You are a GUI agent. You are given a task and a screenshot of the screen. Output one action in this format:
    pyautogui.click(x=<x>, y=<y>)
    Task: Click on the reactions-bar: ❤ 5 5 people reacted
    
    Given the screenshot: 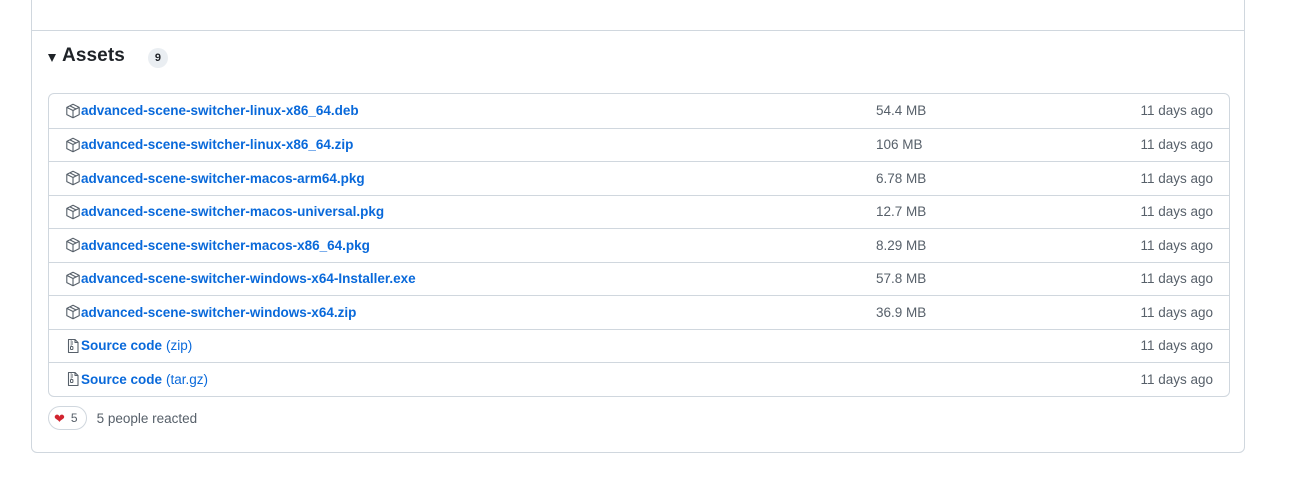 What is the action you would take?
    pyautogui.click(x=122, y=418)
    